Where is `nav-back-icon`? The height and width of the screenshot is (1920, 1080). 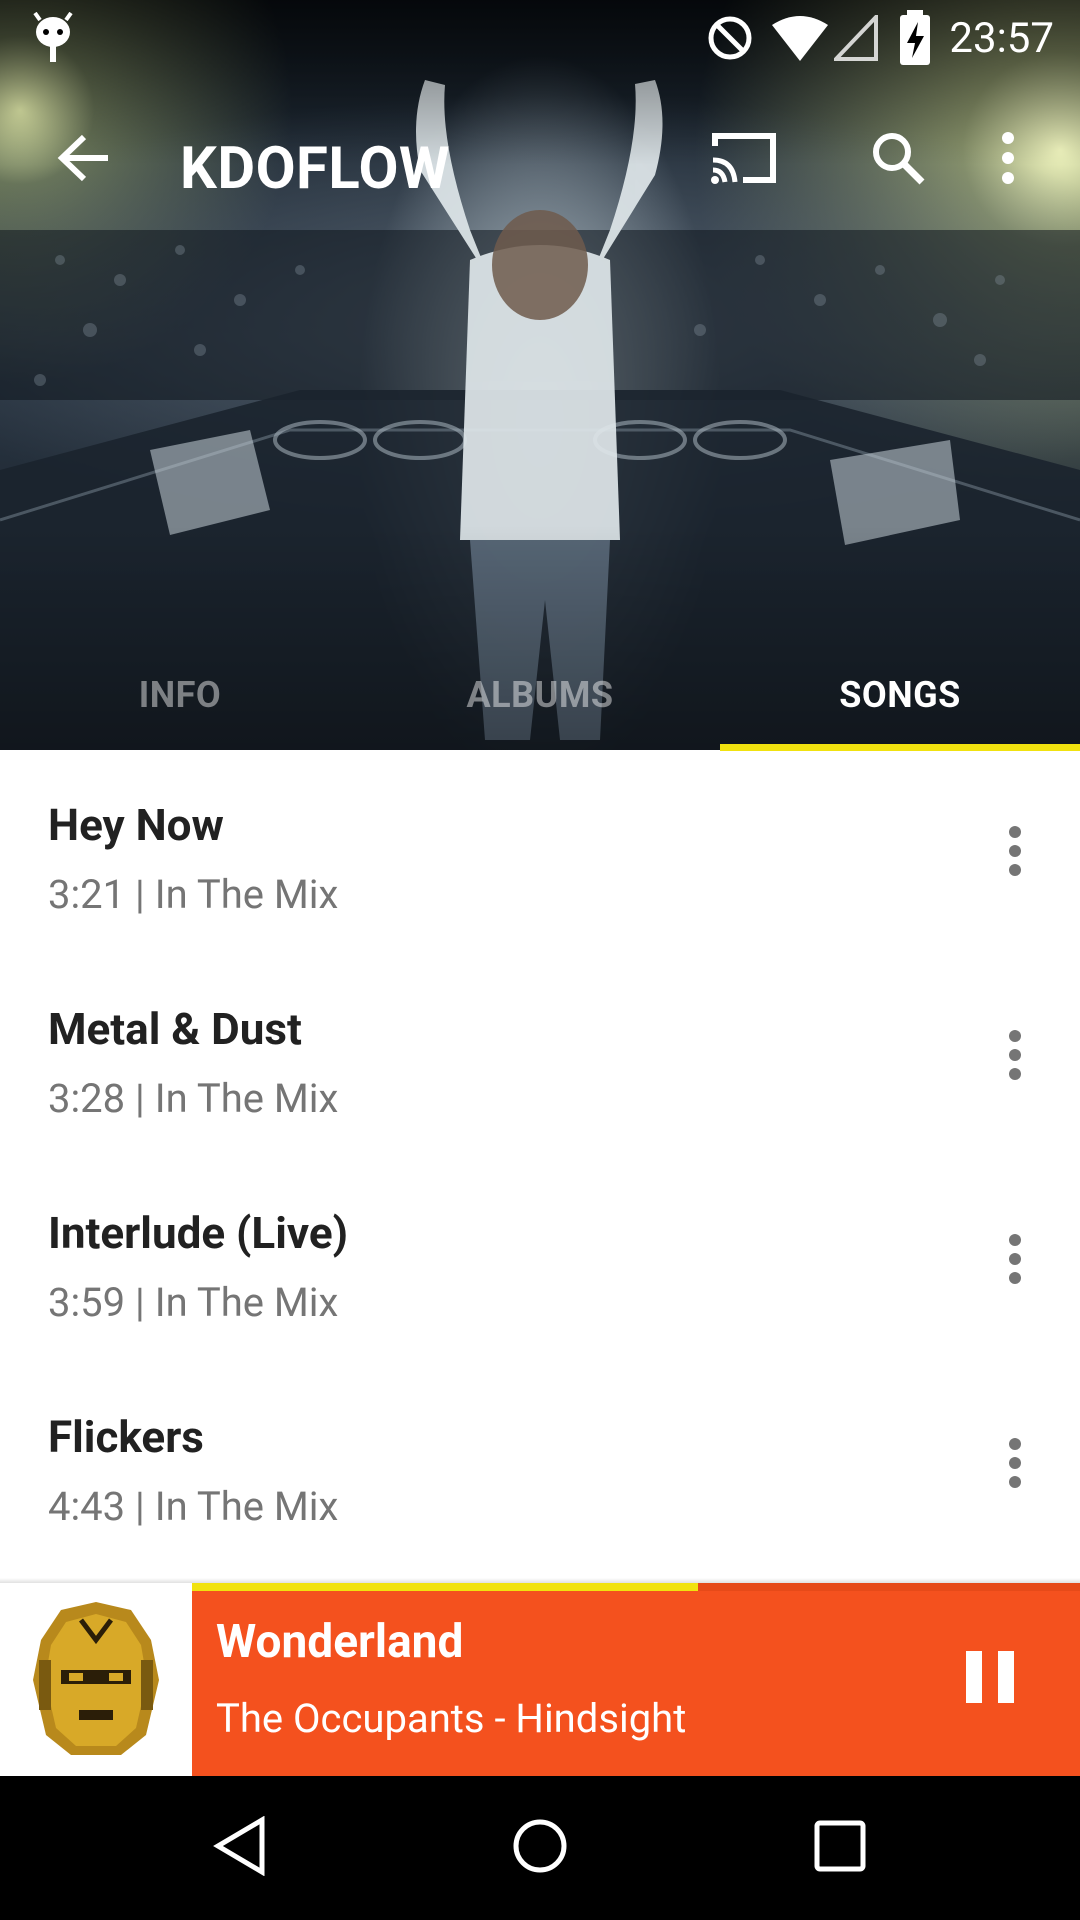
nav-back-icon is located at coordinates (240, 1847).